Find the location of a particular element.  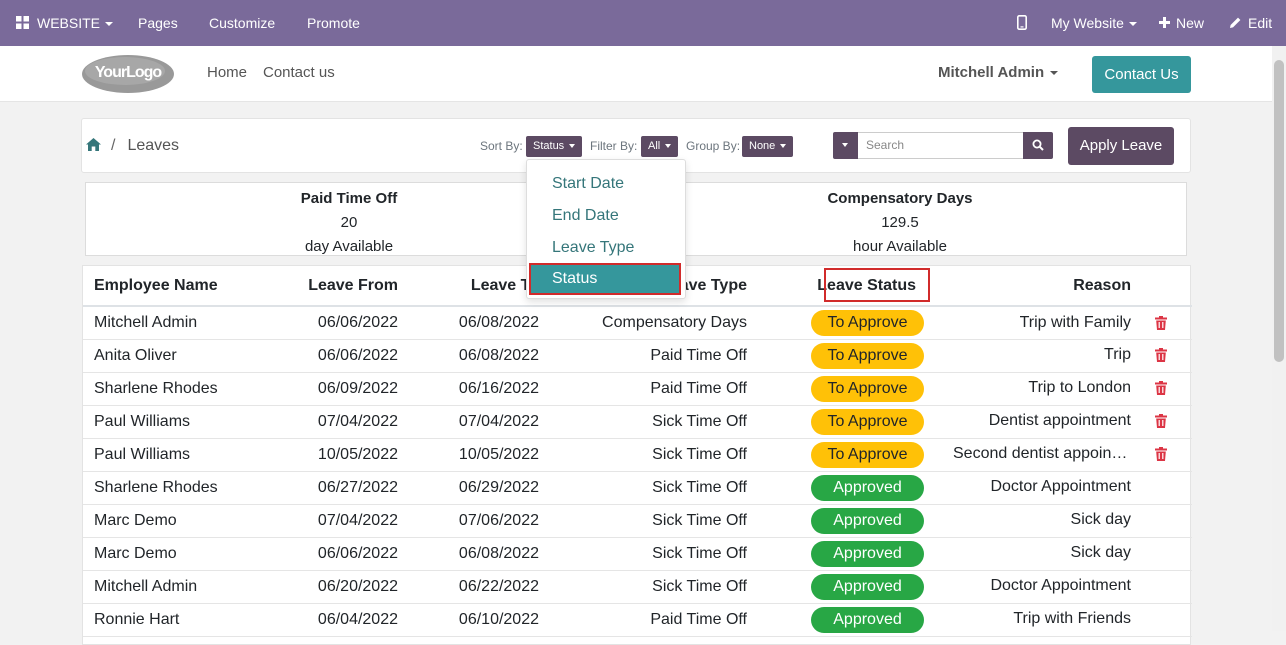

site-logo: YourLogo is located at coordinates (128, 74).